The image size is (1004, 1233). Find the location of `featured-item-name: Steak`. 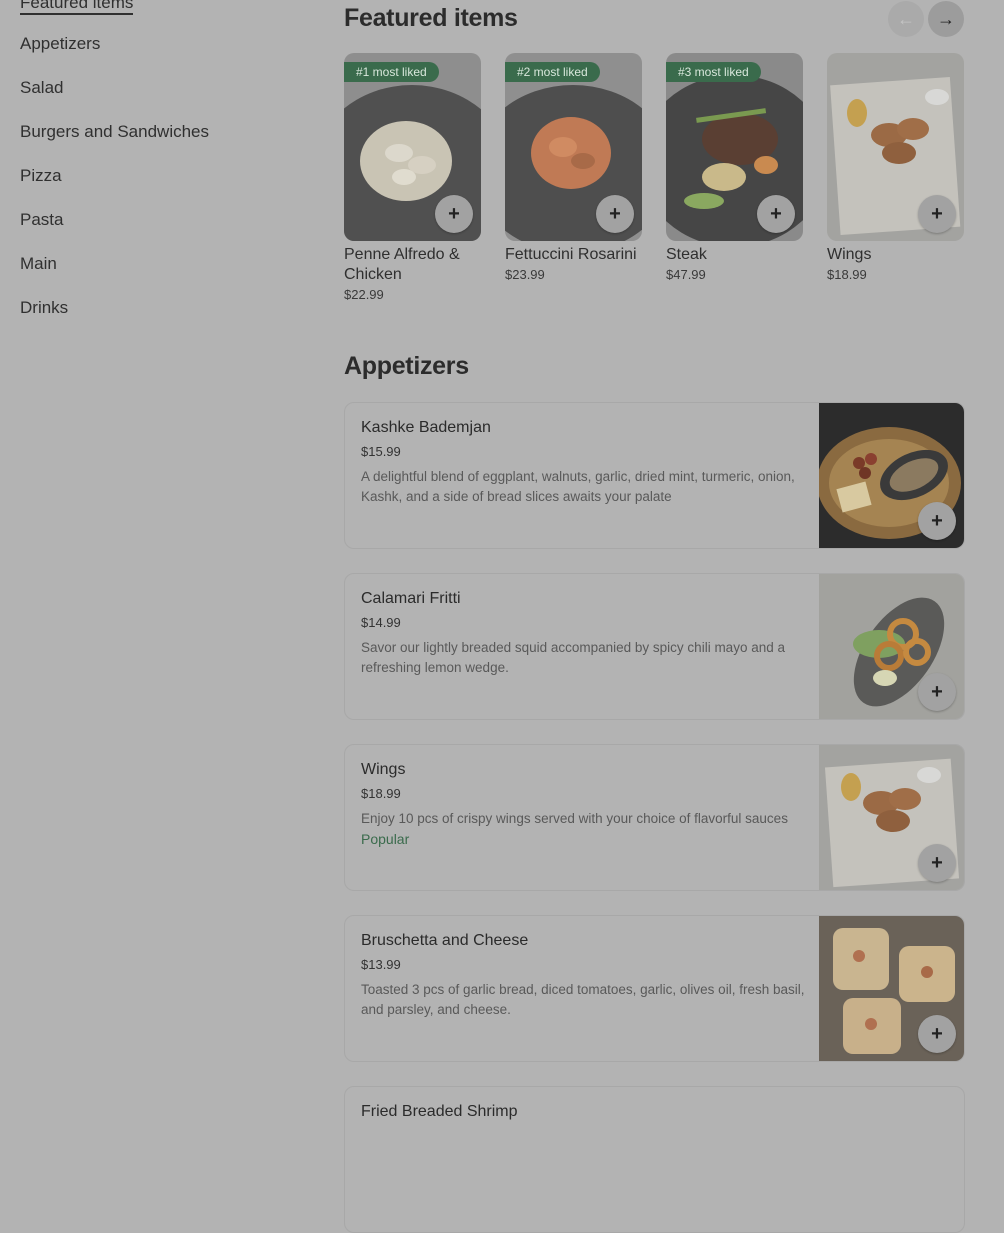

featured-item-name: Steak is located at coordinates (686, 254).